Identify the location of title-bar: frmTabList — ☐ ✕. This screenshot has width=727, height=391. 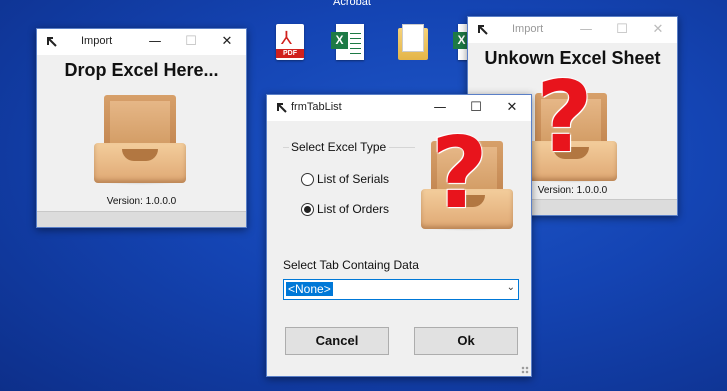
(399, 108).